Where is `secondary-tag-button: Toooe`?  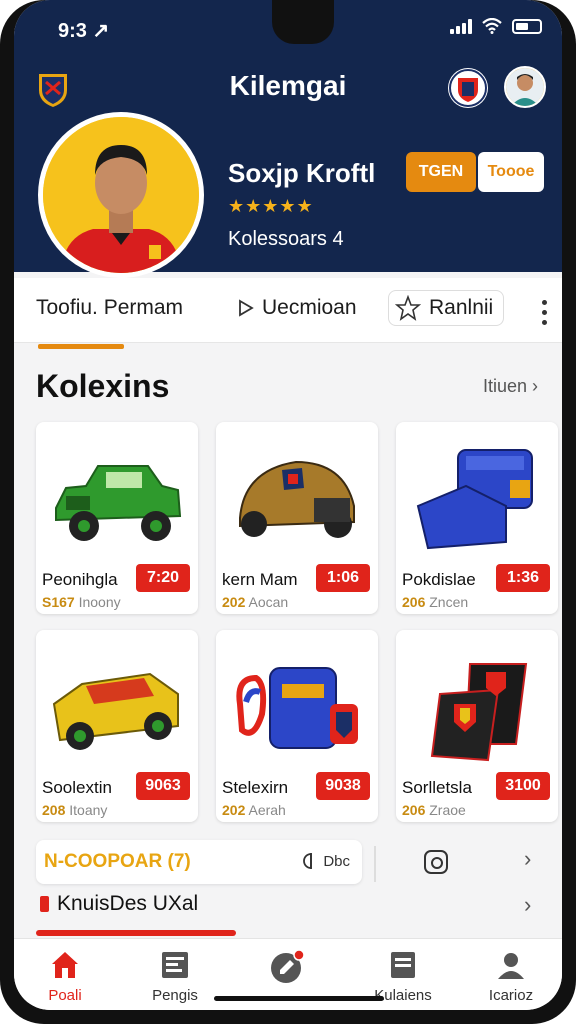 secondary-tag-button: Toooe is located at coordinates (511, 172).